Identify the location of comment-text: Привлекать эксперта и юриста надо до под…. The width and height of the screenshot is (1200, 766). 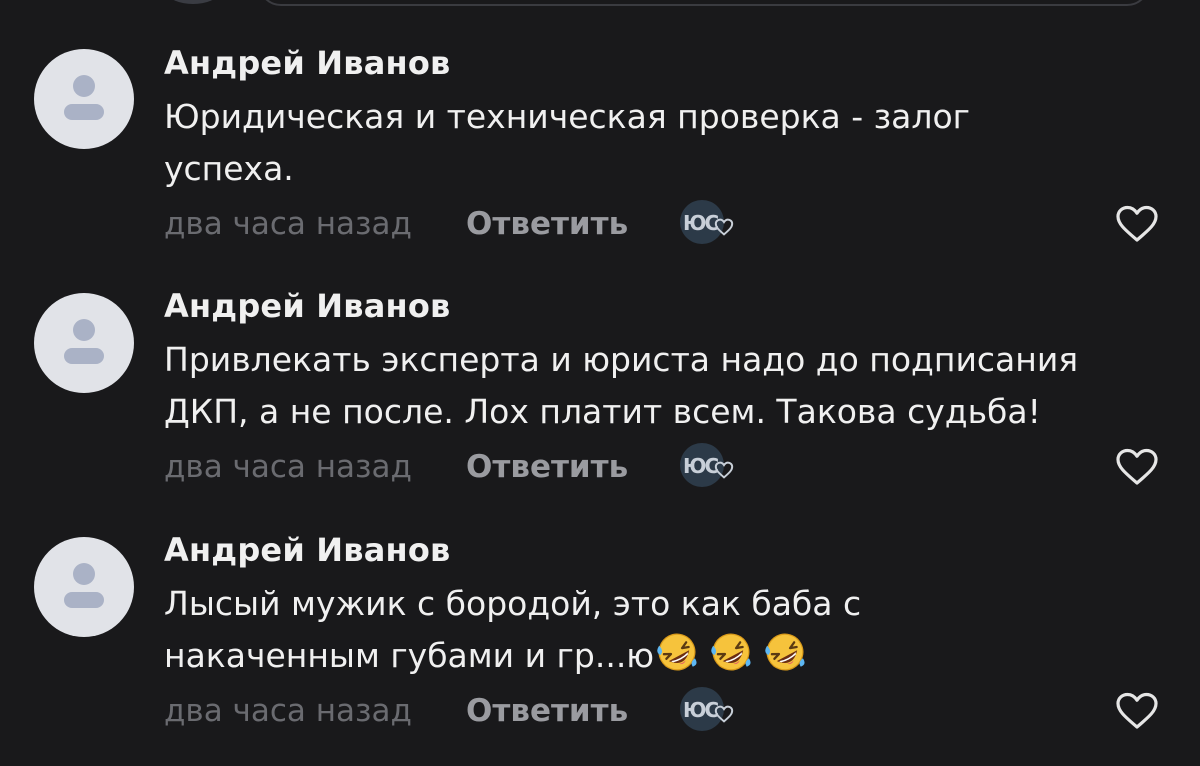
(664, 386).